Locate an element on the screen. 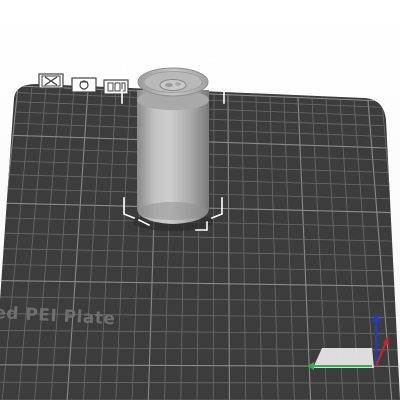 The image size is (400, 400). can-model is located at coordinates (173, 145).